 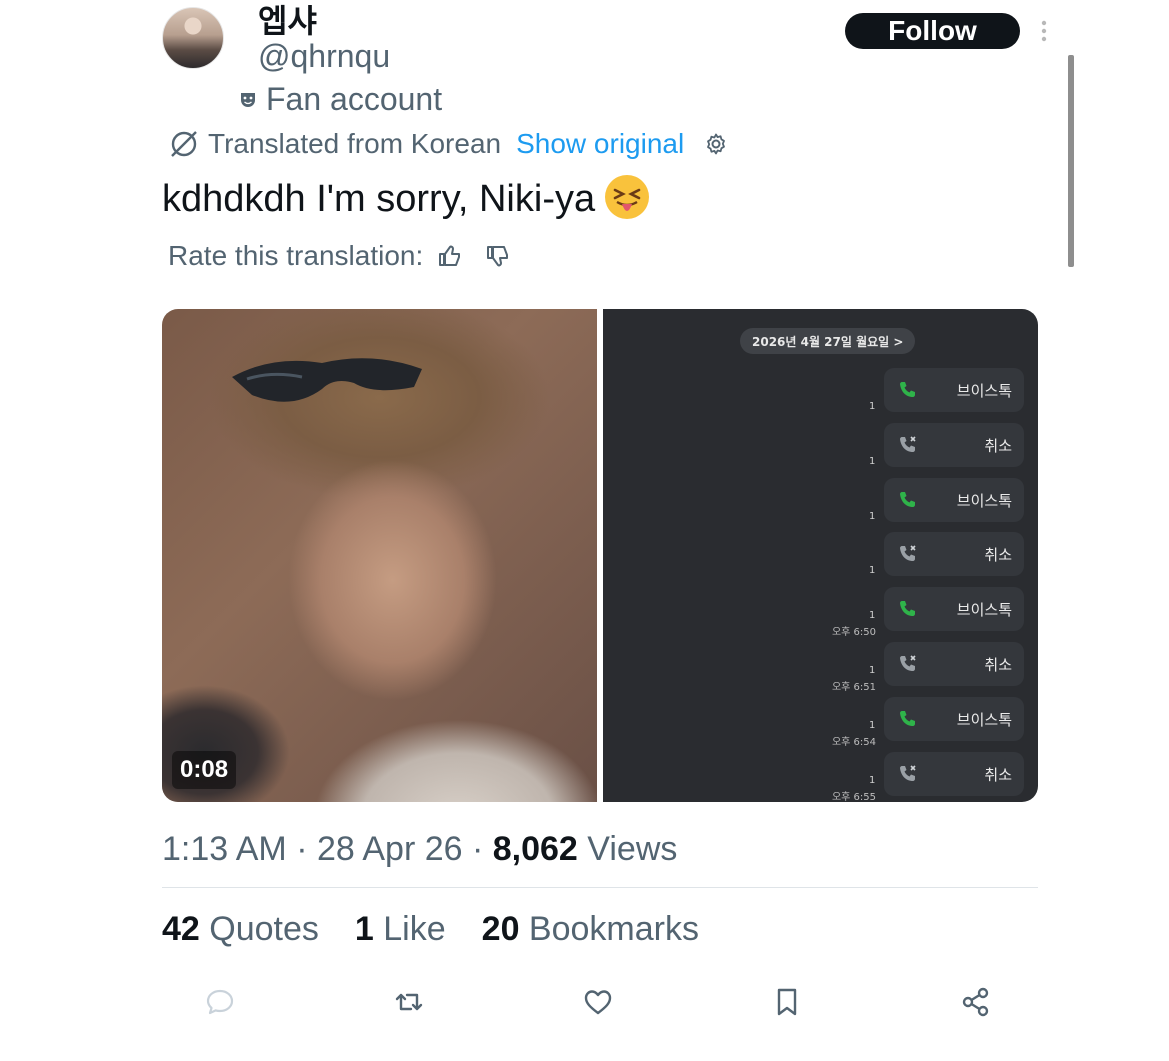 I want to click on chat-date-pill: 2026년 4월 27일 월요일 >, so click(x=828, y=341).